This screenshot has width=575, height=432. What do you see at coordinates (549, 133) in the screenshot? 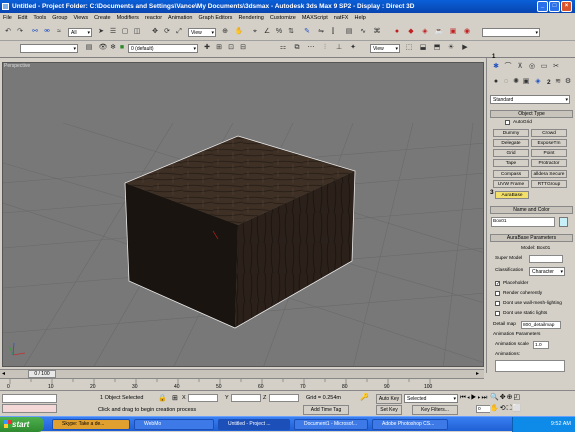
I see `crowd-button: Crowd` at bounding box center [549, 133].